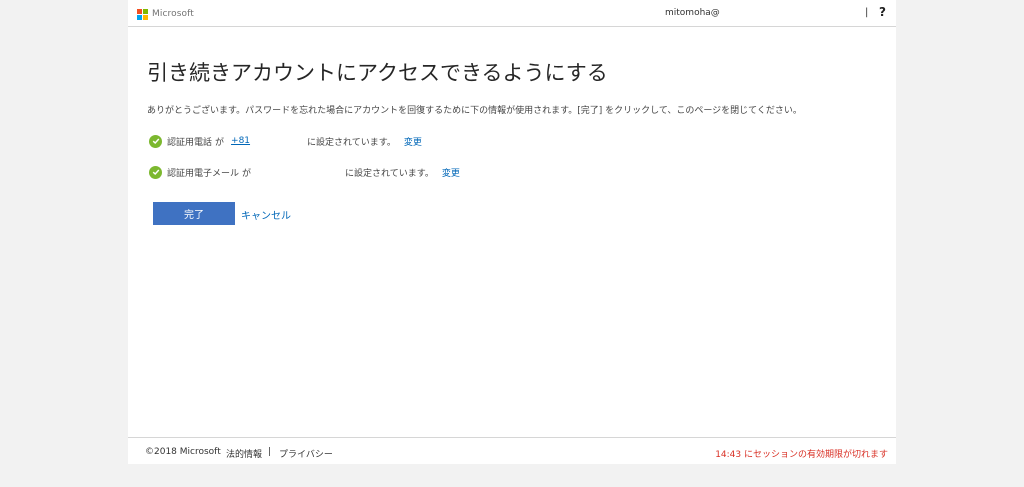  I want to click on email-particle: が, so click(247, 173).